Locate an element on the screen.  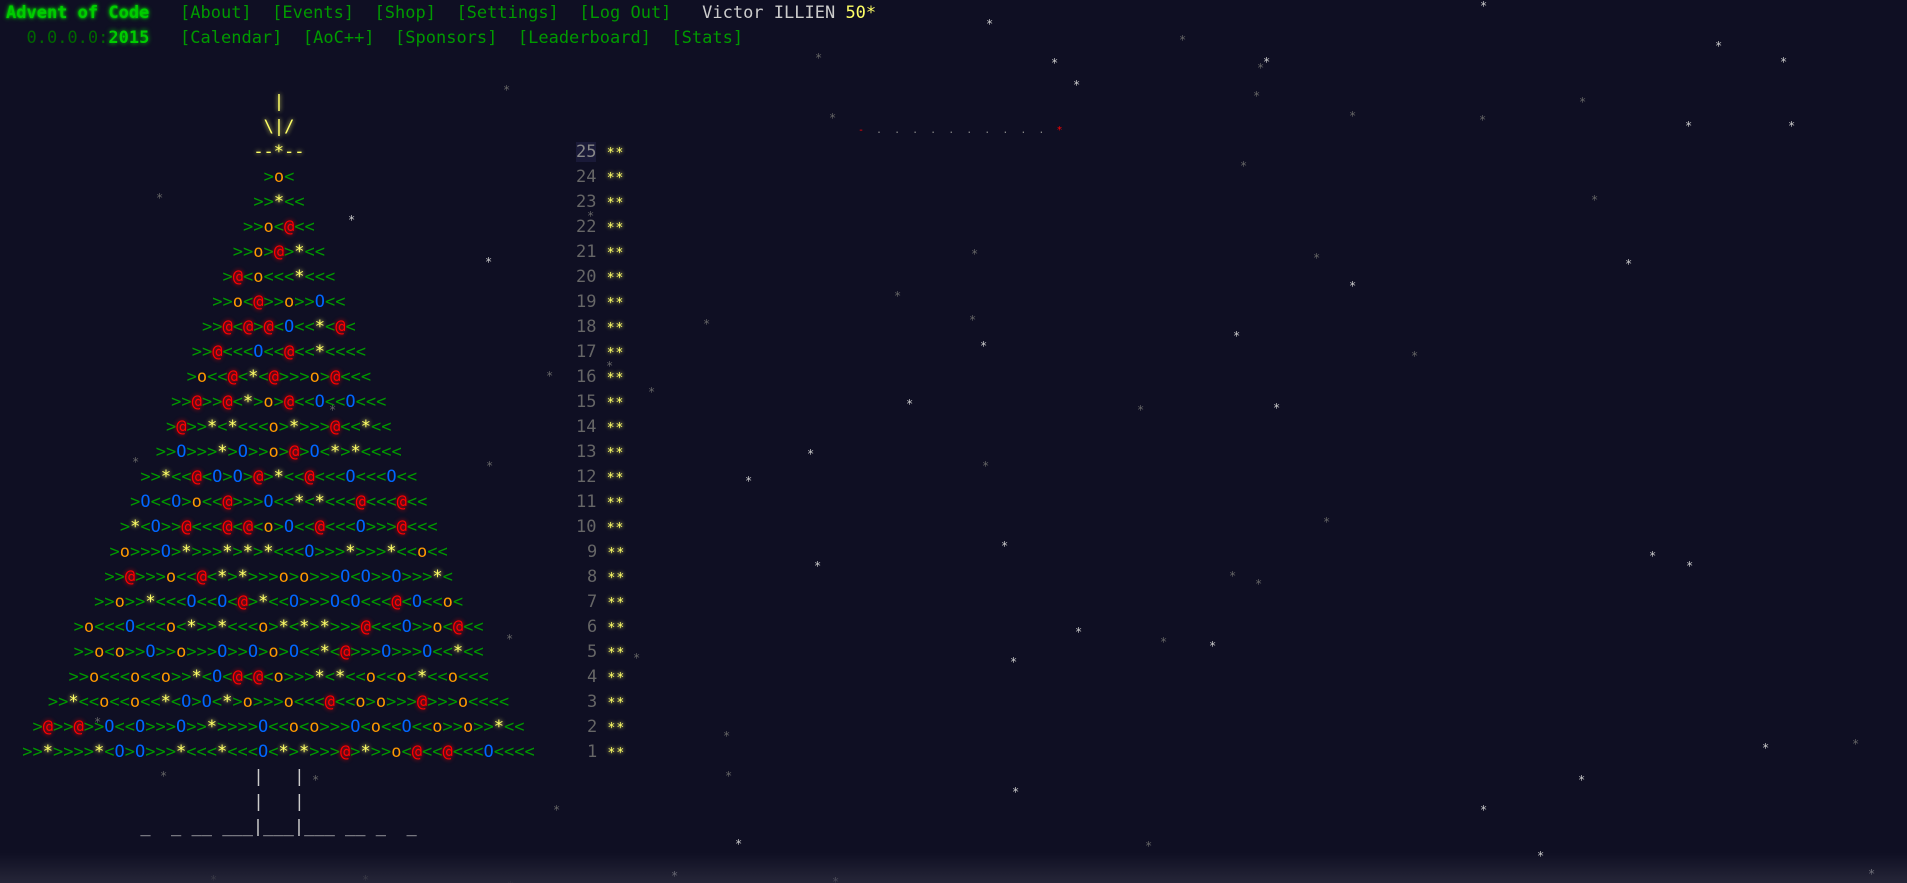
site-title-link: Advent of Code is located at coordinates (77, 13).